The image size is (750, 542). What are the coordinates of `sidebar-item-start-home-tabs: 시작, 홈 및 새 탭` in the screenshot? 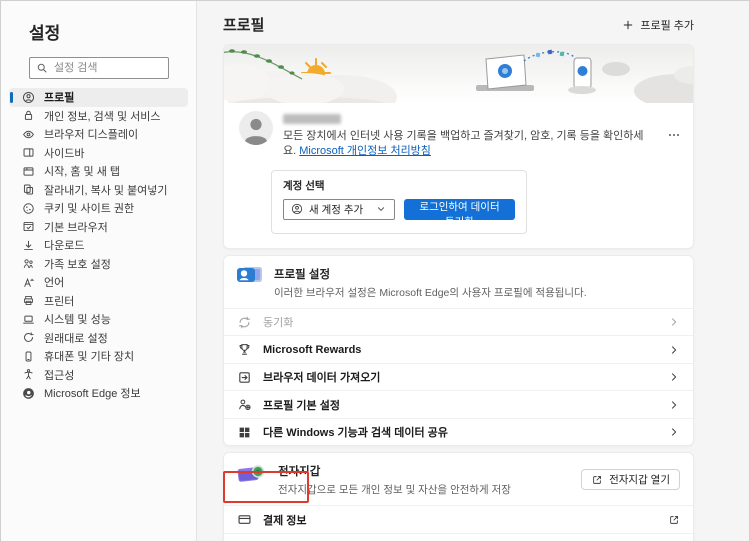 It's located at (98, 171).